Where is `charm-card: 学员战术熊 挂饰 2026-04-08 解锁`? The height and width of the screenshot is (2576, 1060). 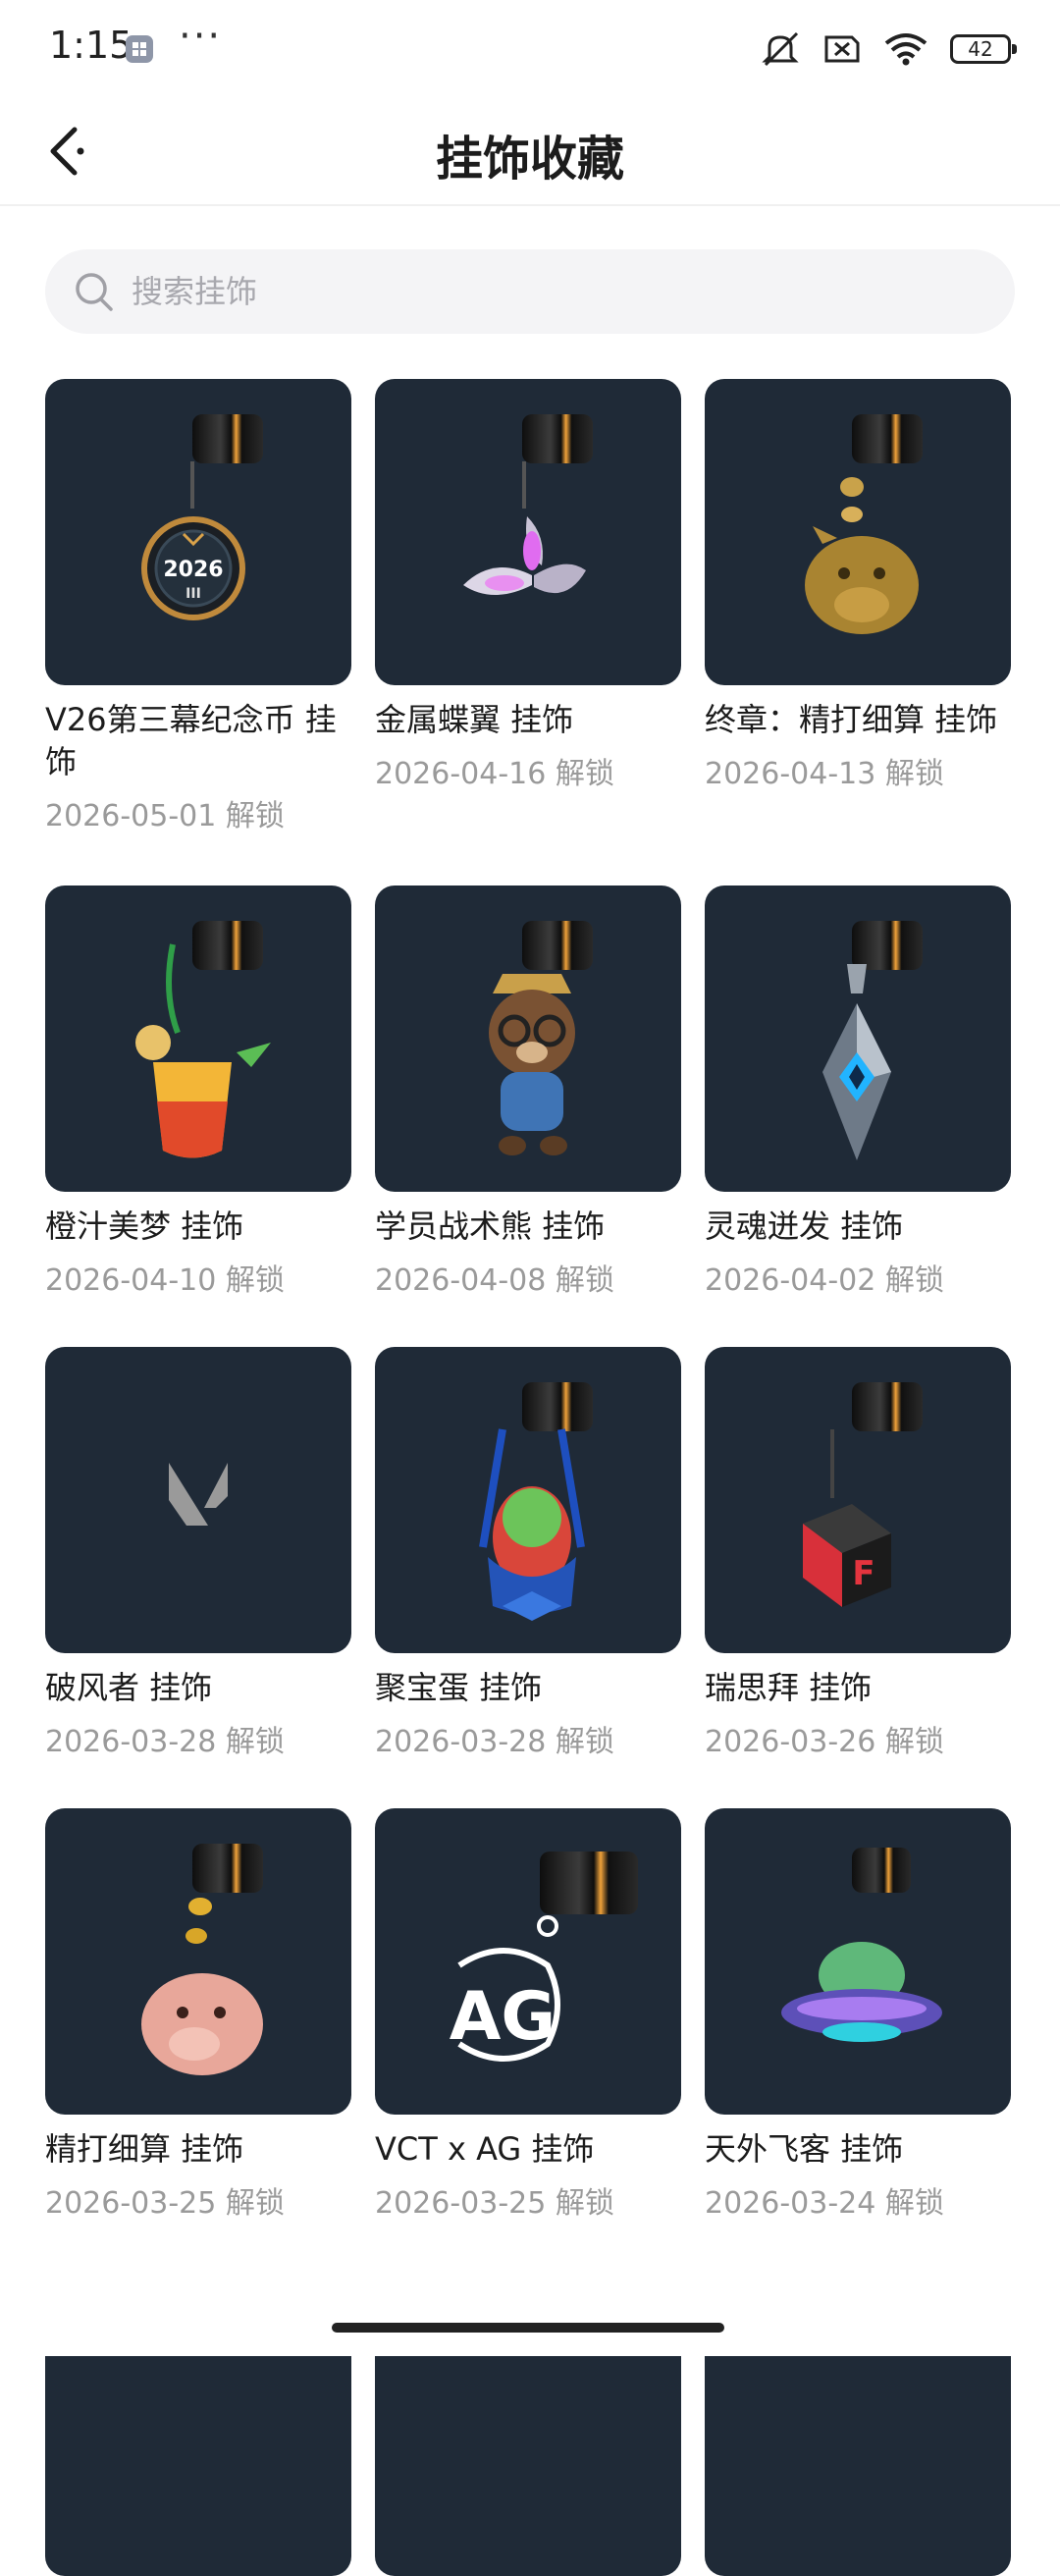
charm-card: 学员战术熊 挂饰 2026-04-08 解锁 is located at coordinates (528, 1092).